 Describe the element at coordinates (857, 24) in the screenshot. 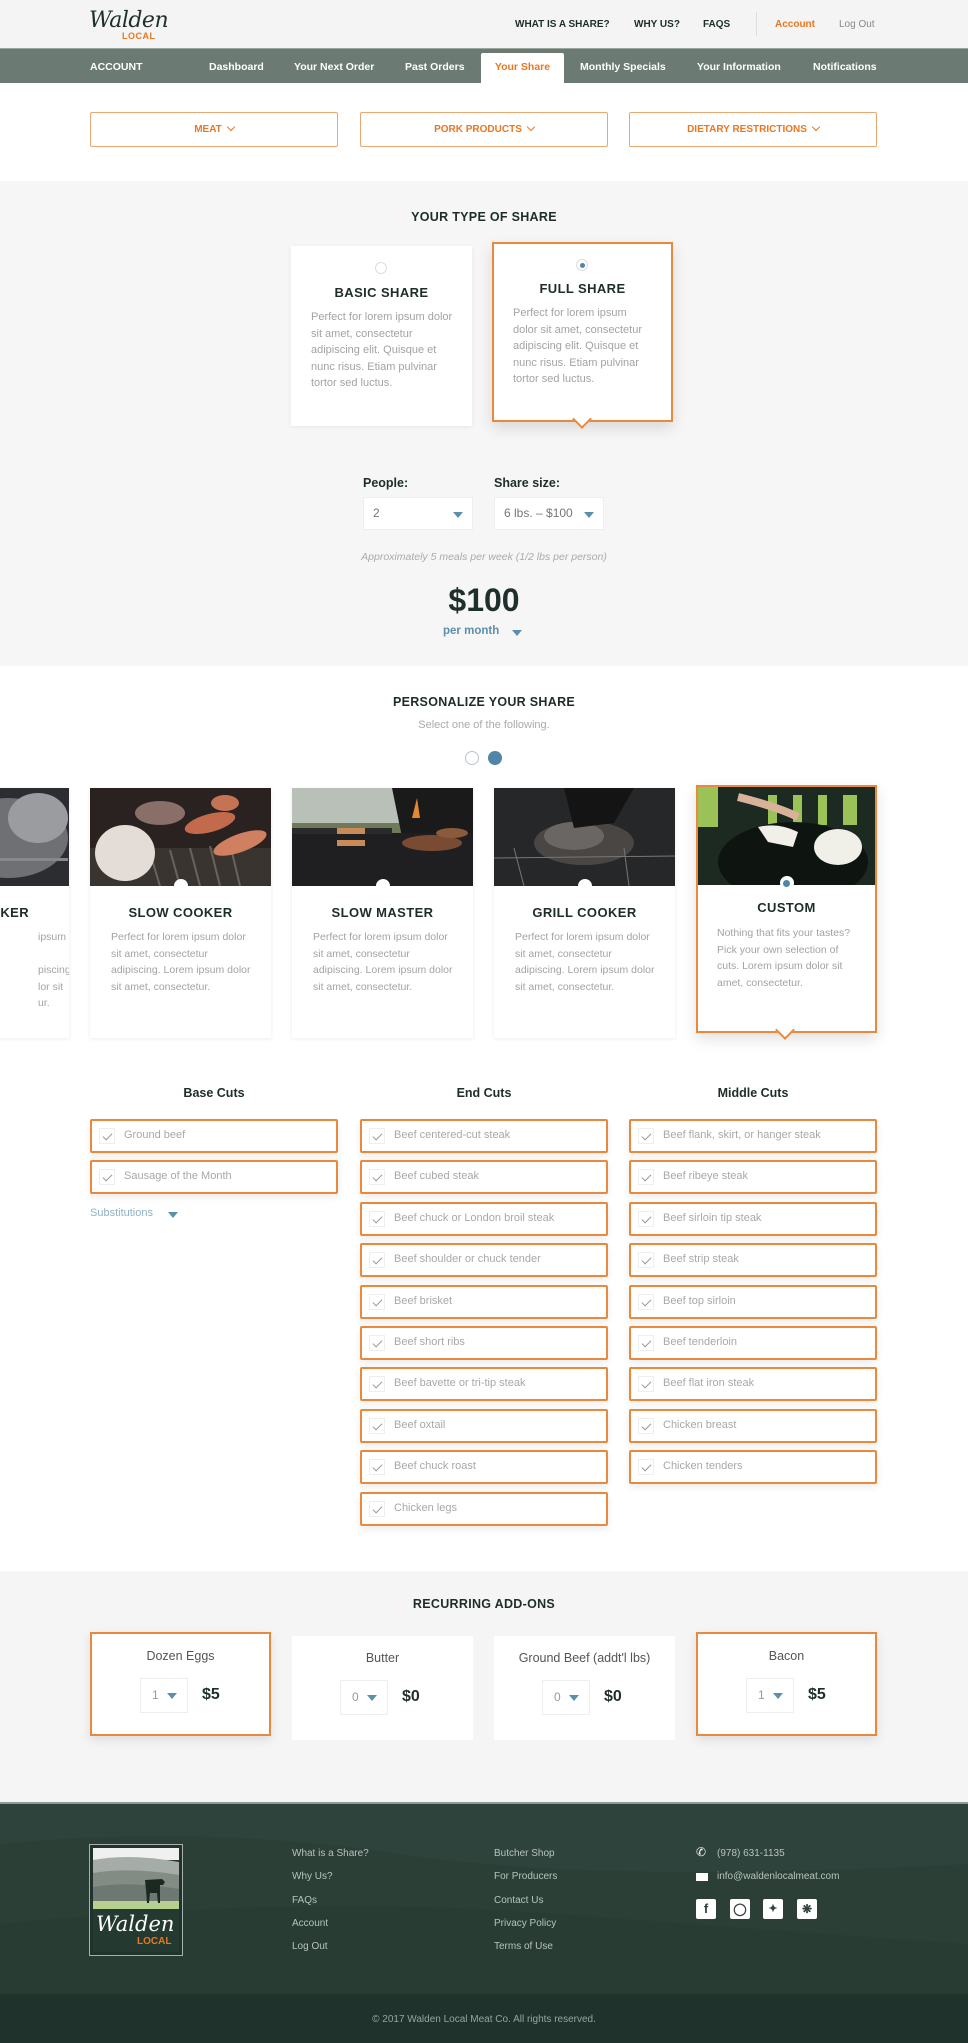

I see `nav-logout: Log Out` at that location.